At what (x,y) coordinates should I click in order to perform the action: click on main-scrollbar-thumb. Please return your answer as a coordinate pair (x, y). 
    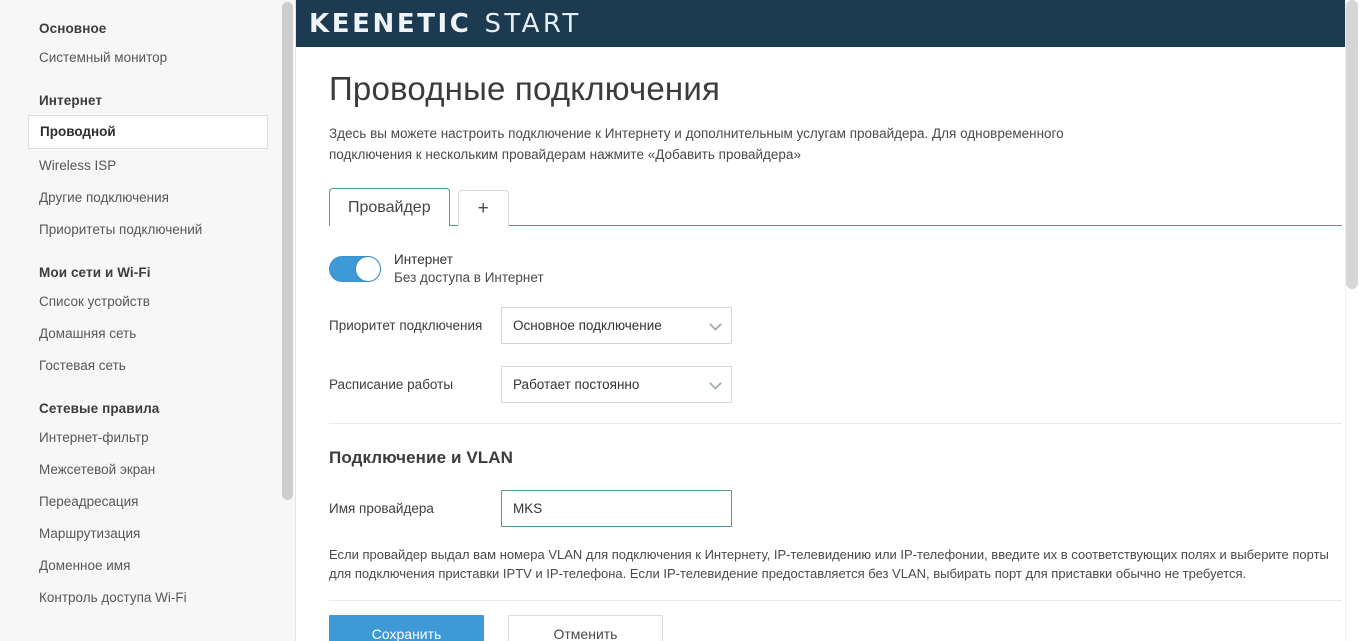
    Looking at the image, I should click on (1352, 144).